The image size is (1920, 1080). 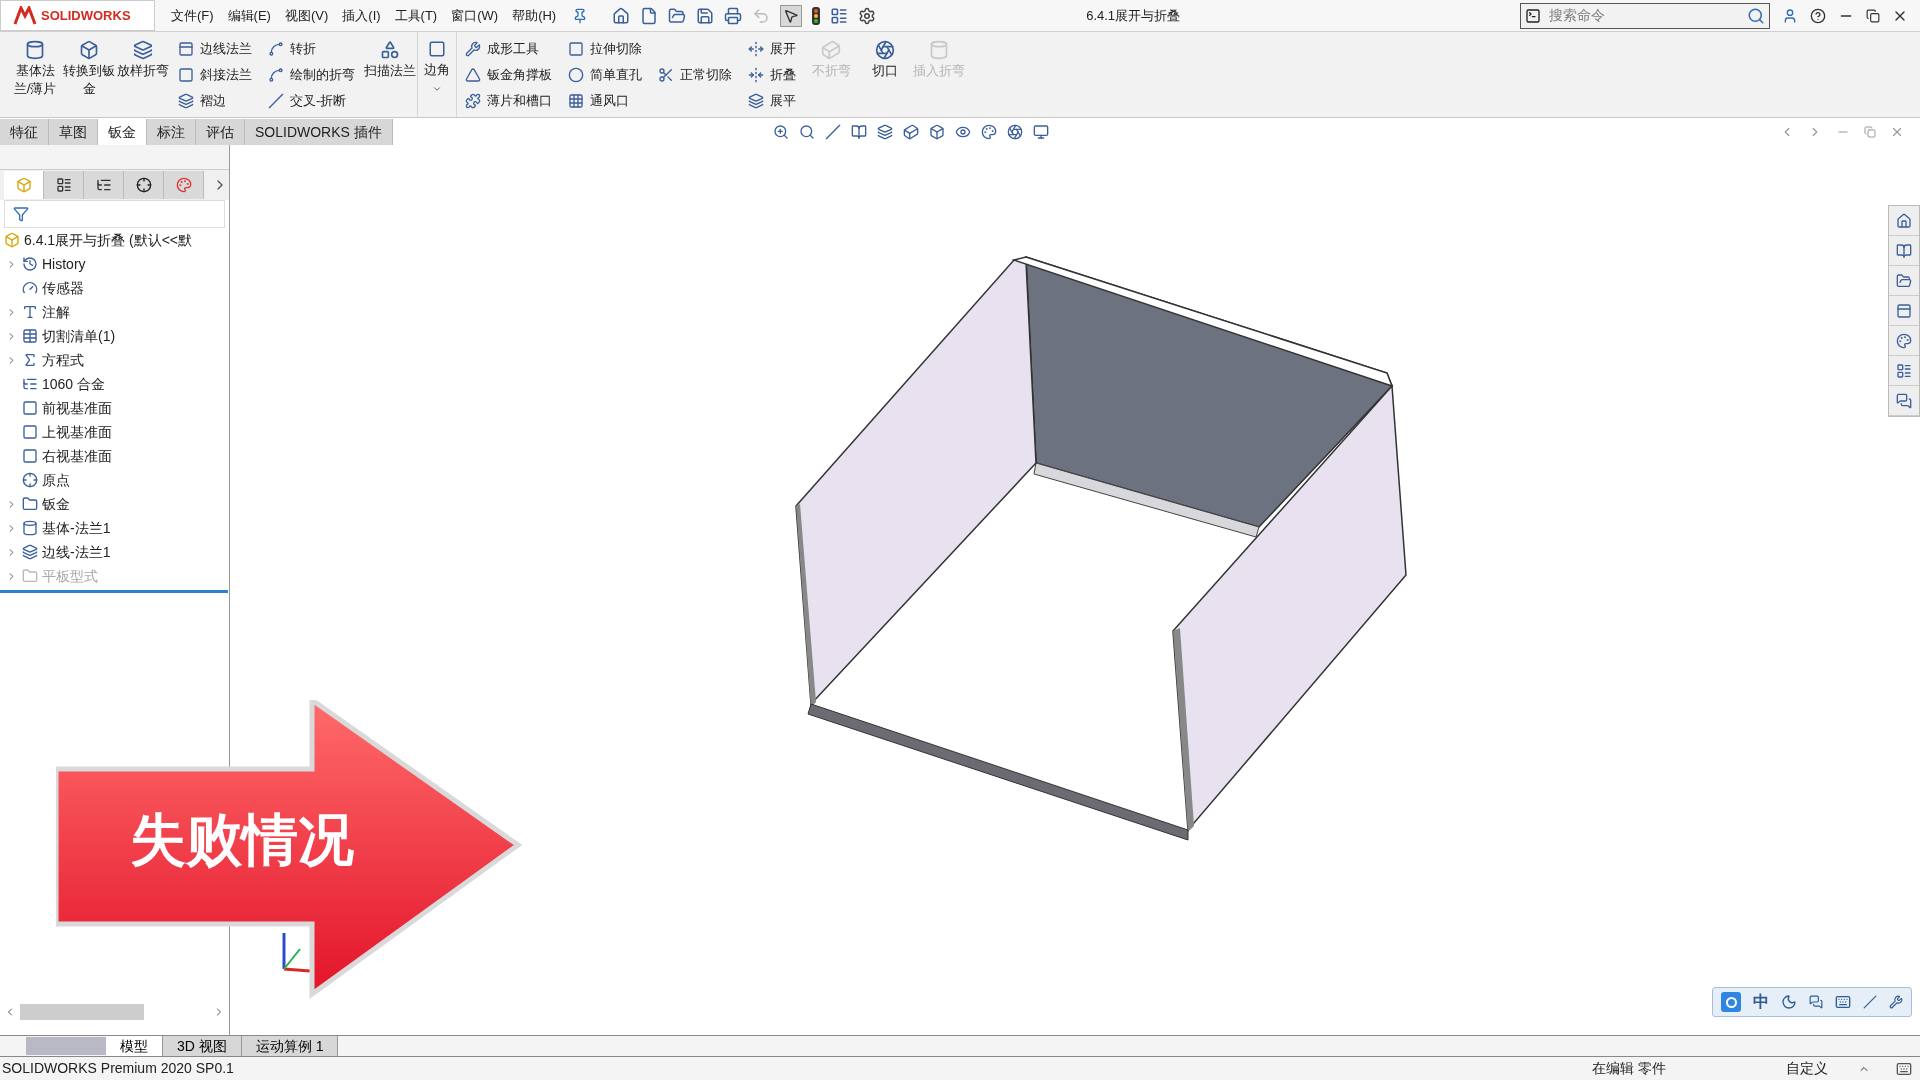 What do you see at coordinates (1789, 1002) in the screenshot?
I see `moon-icon` at bounding box center [1789, 1002].